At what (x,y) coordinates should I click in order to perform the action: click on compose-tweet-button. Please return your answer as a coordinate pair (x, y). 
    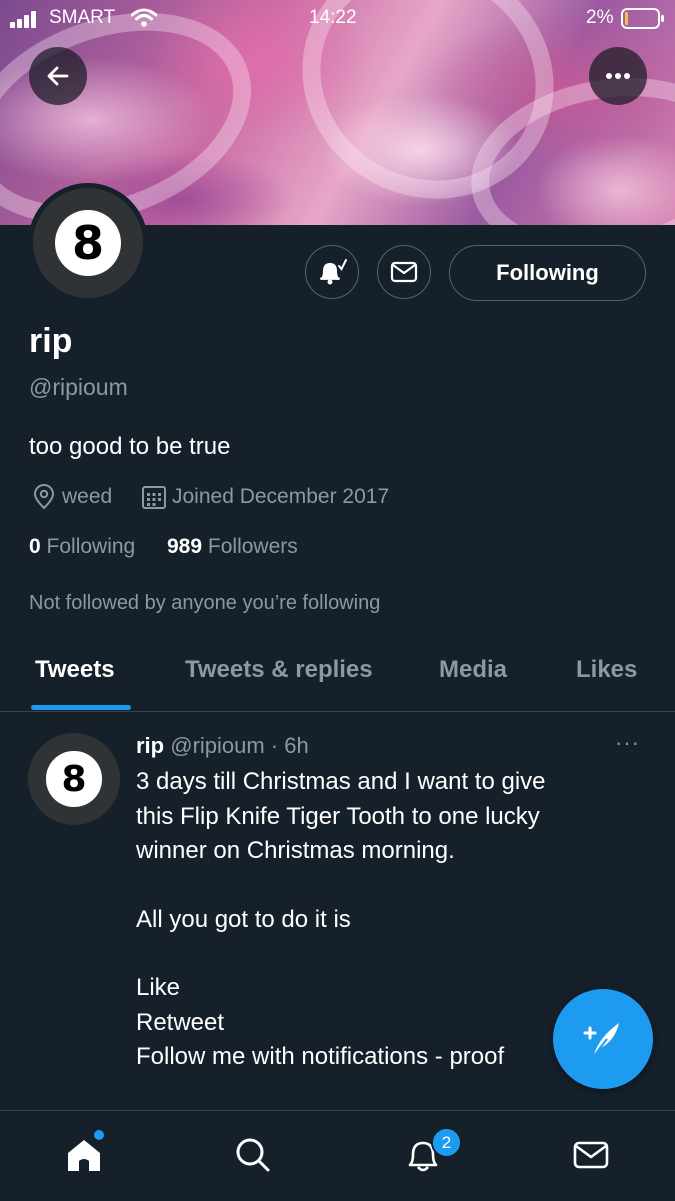
    Looking at the image, I should click on (603, 1039).